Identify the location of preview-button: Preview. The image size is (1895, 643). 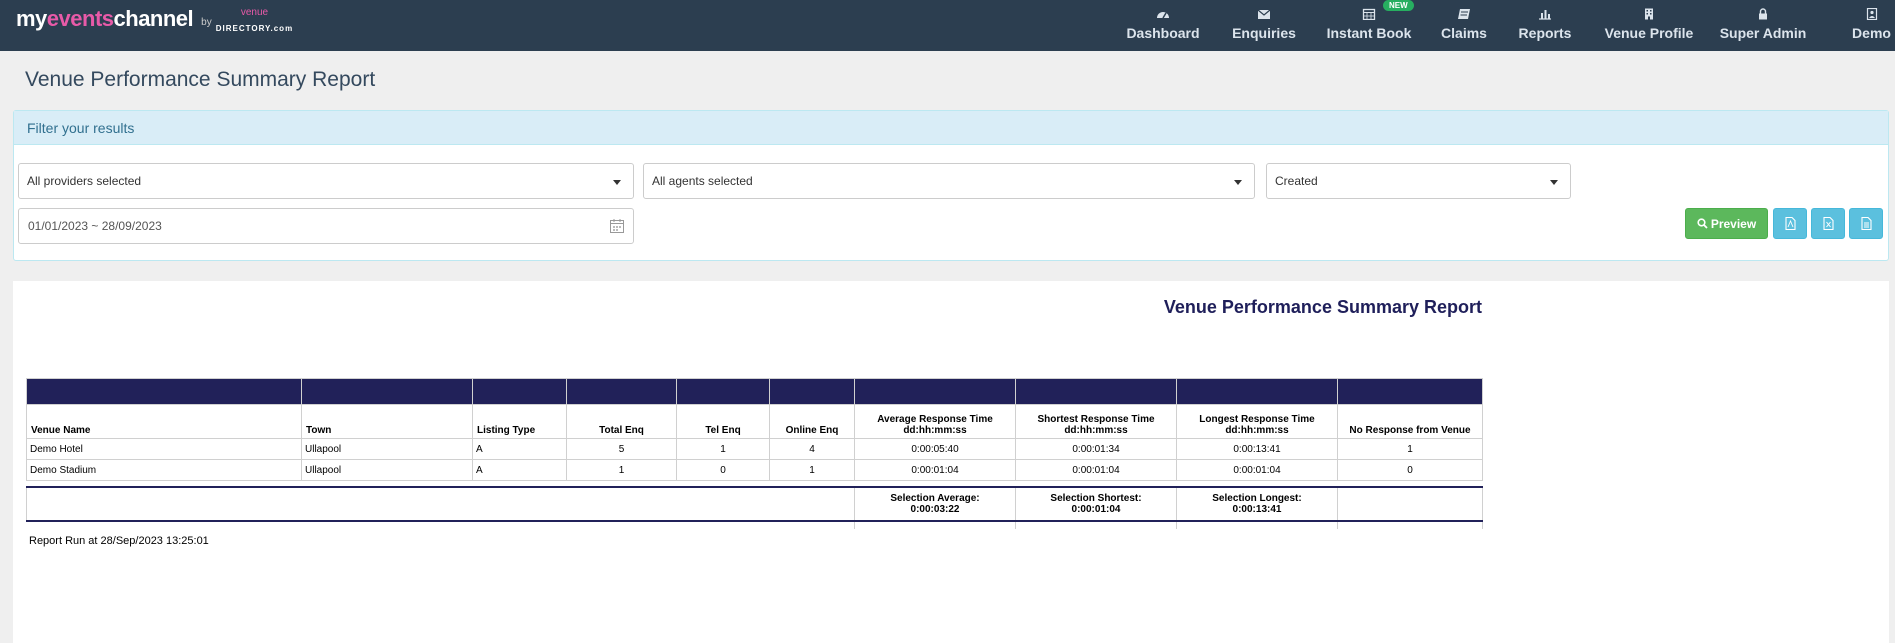
(1726, 223).